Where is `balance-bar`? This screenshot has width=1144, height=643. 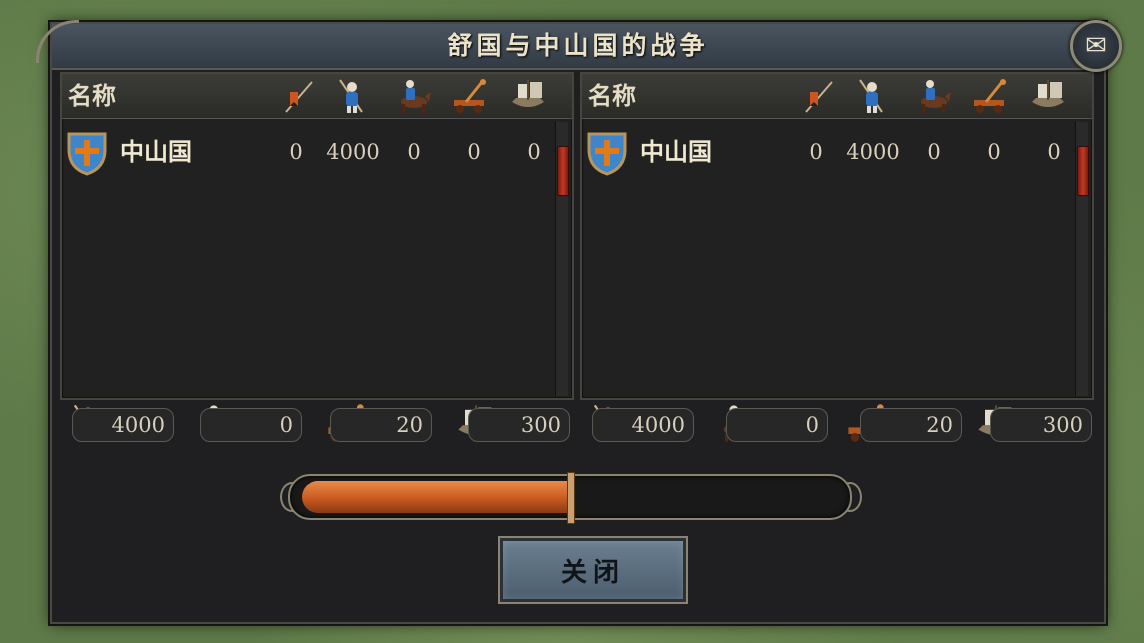
balance-bar is located at coordinates (570, 498).